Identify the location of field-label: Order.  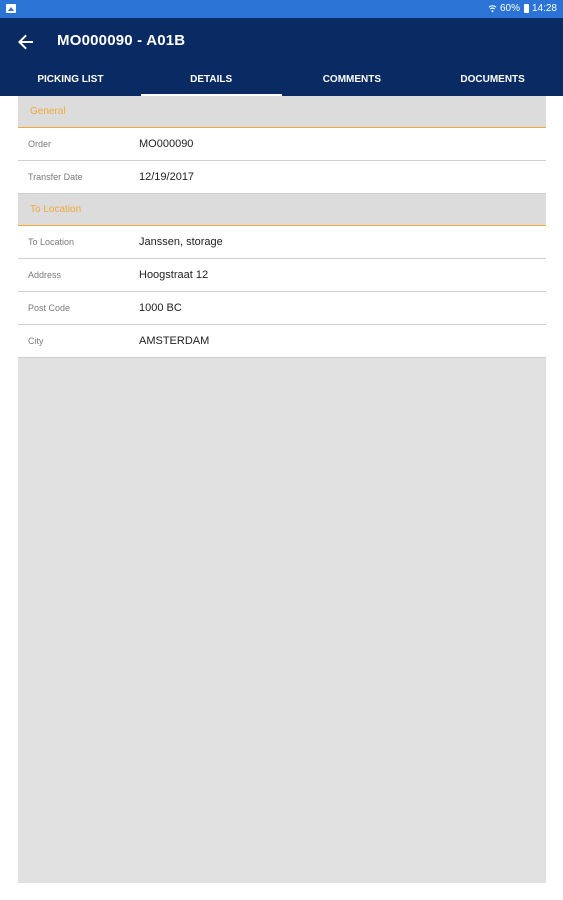
(40, 144).